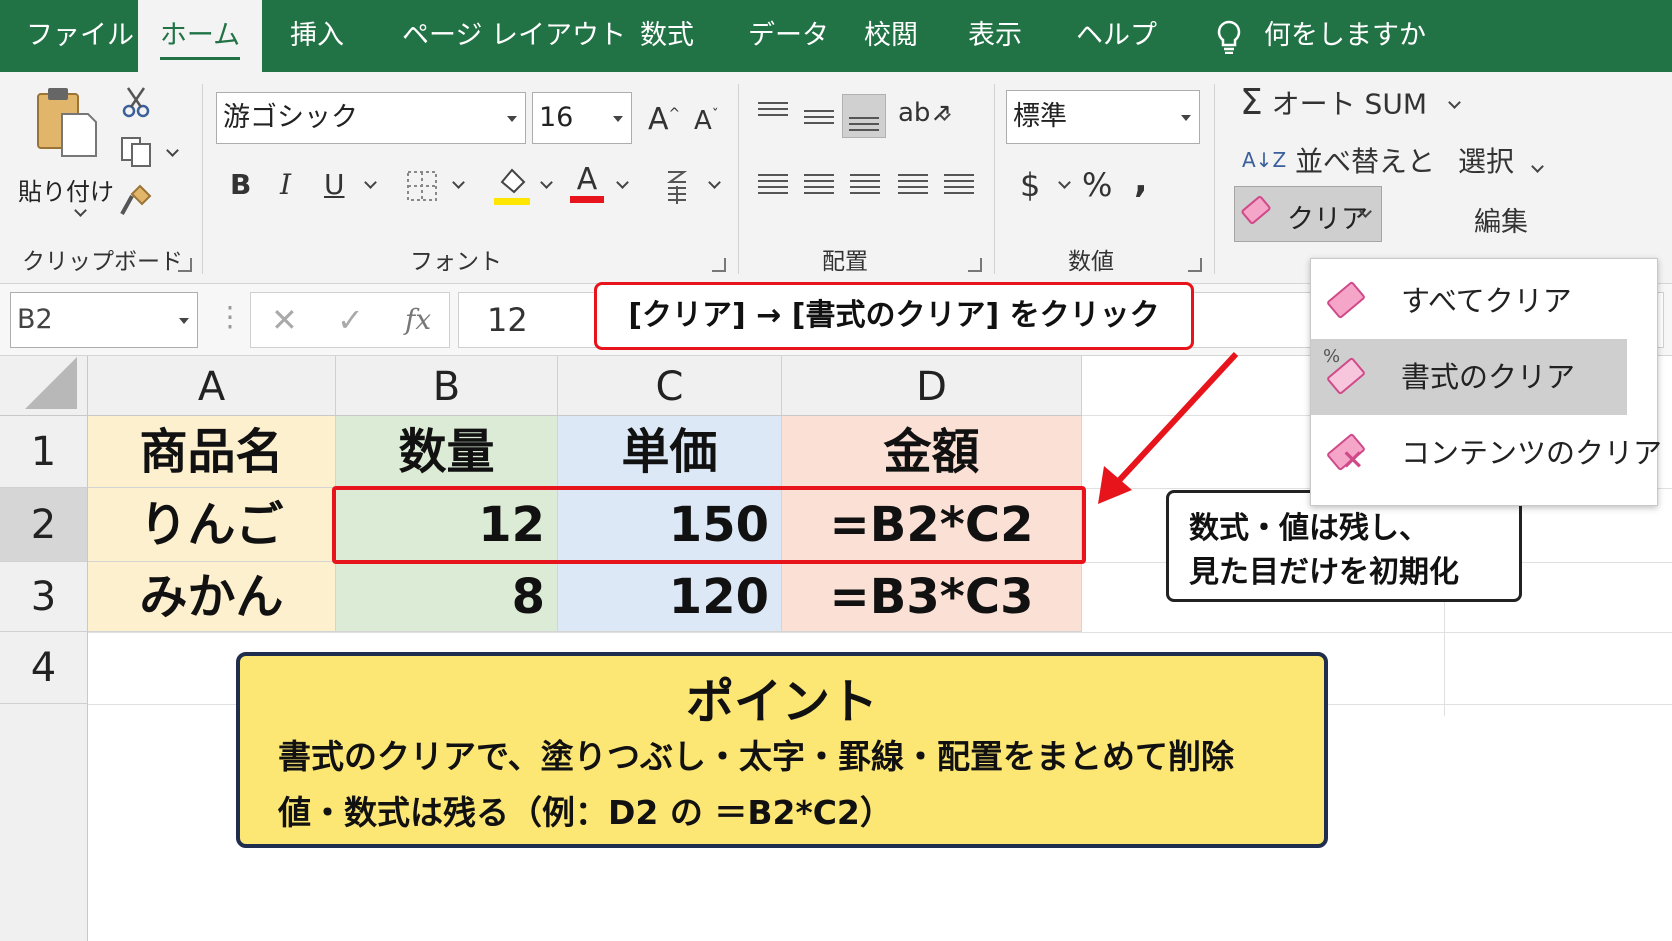 This screenshot has width=1672, height=941. What do you see at coordinates (317, 36) in the screenshot?
I see `tab-insert: 挿入` at bounding box center [317, 36].